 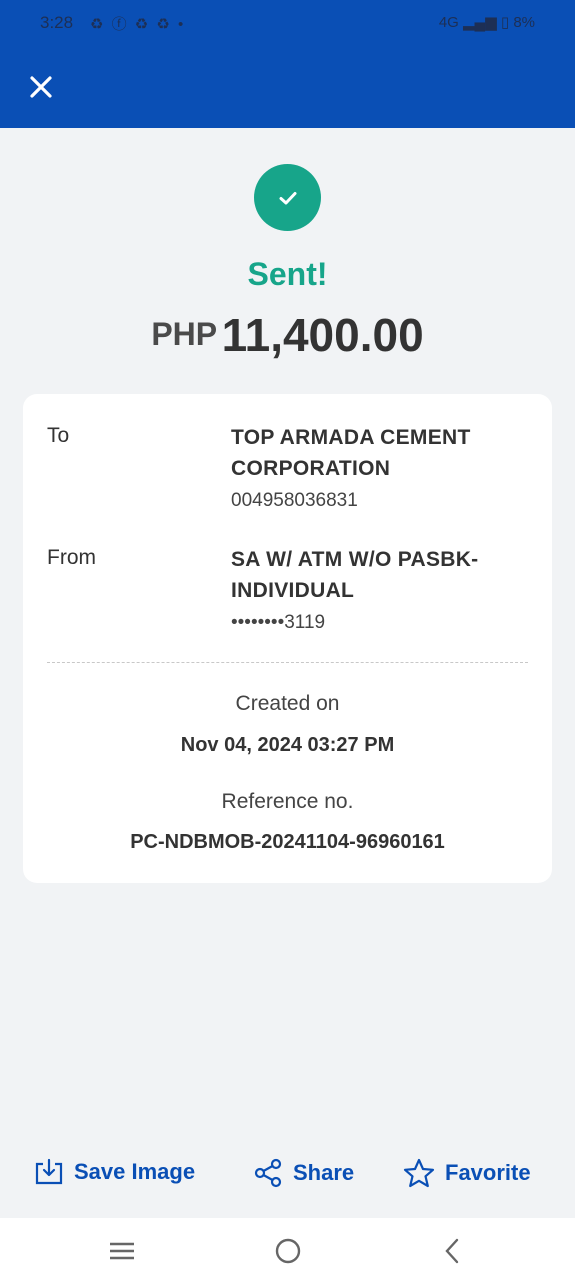 I want to click on download-icon, so click(x=49, y=1171).